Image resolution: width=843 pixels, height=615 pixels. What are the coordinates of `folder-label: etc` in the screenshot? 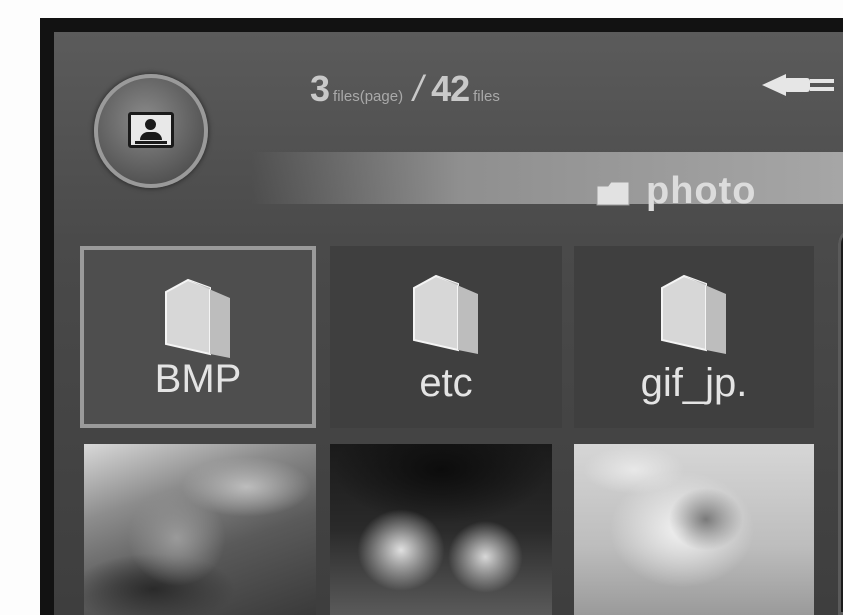 It's located at (446, 383).